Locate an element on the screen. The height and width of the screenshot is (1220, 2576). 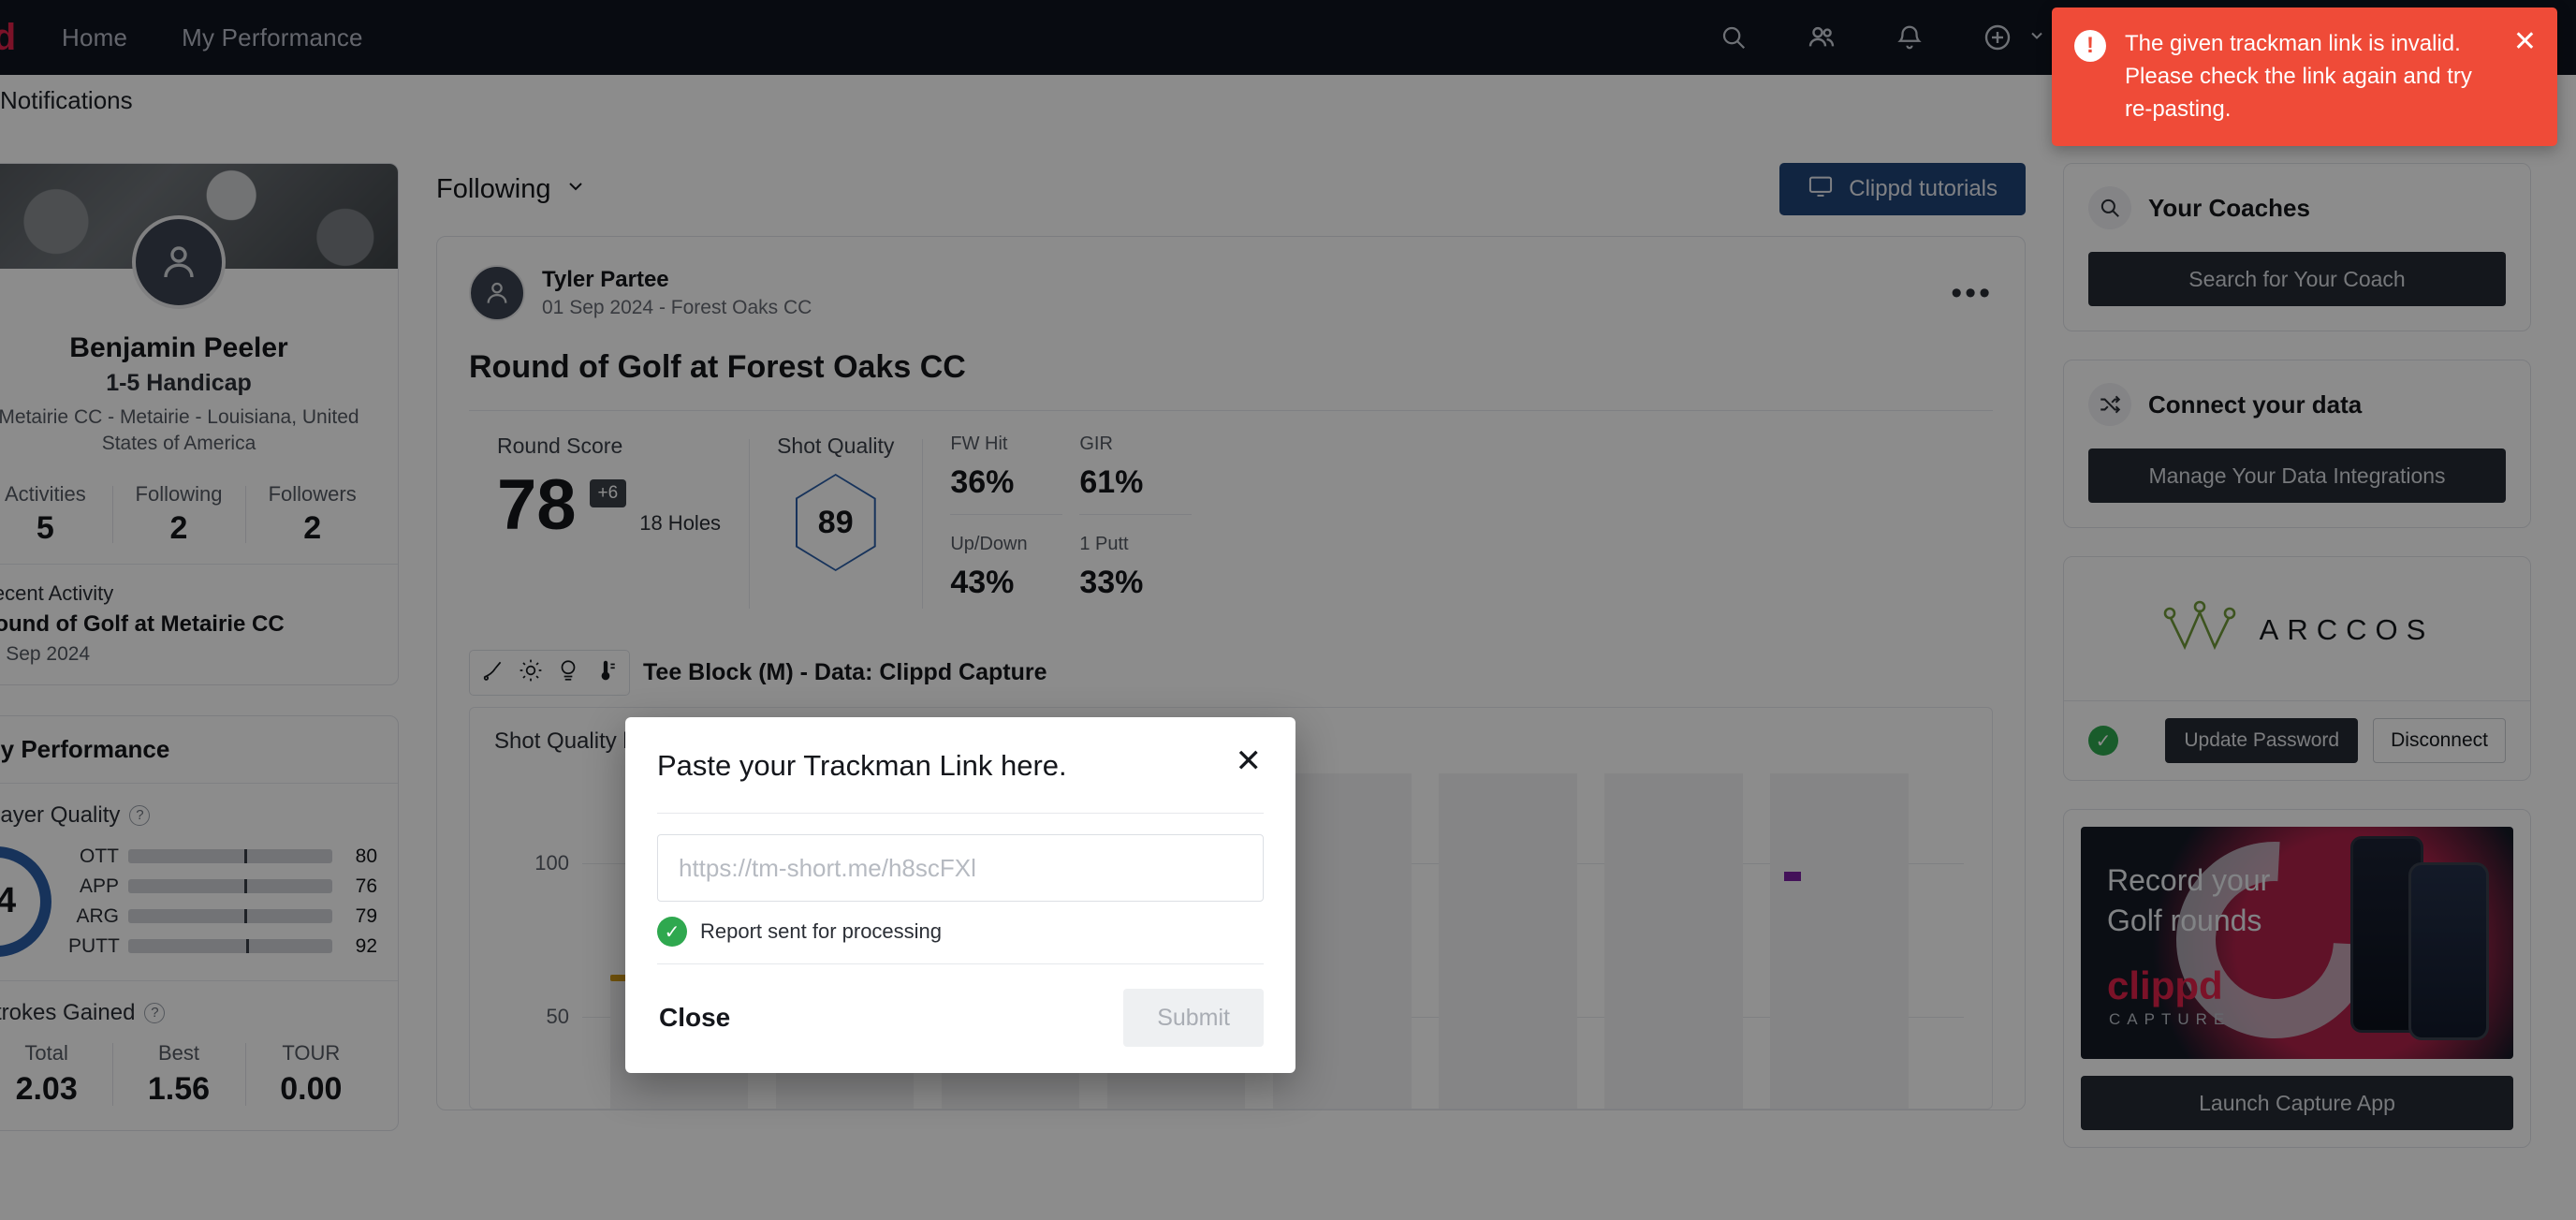
modal-status-row: ✓ Report sent for processing is located at coordinates (961, 932).